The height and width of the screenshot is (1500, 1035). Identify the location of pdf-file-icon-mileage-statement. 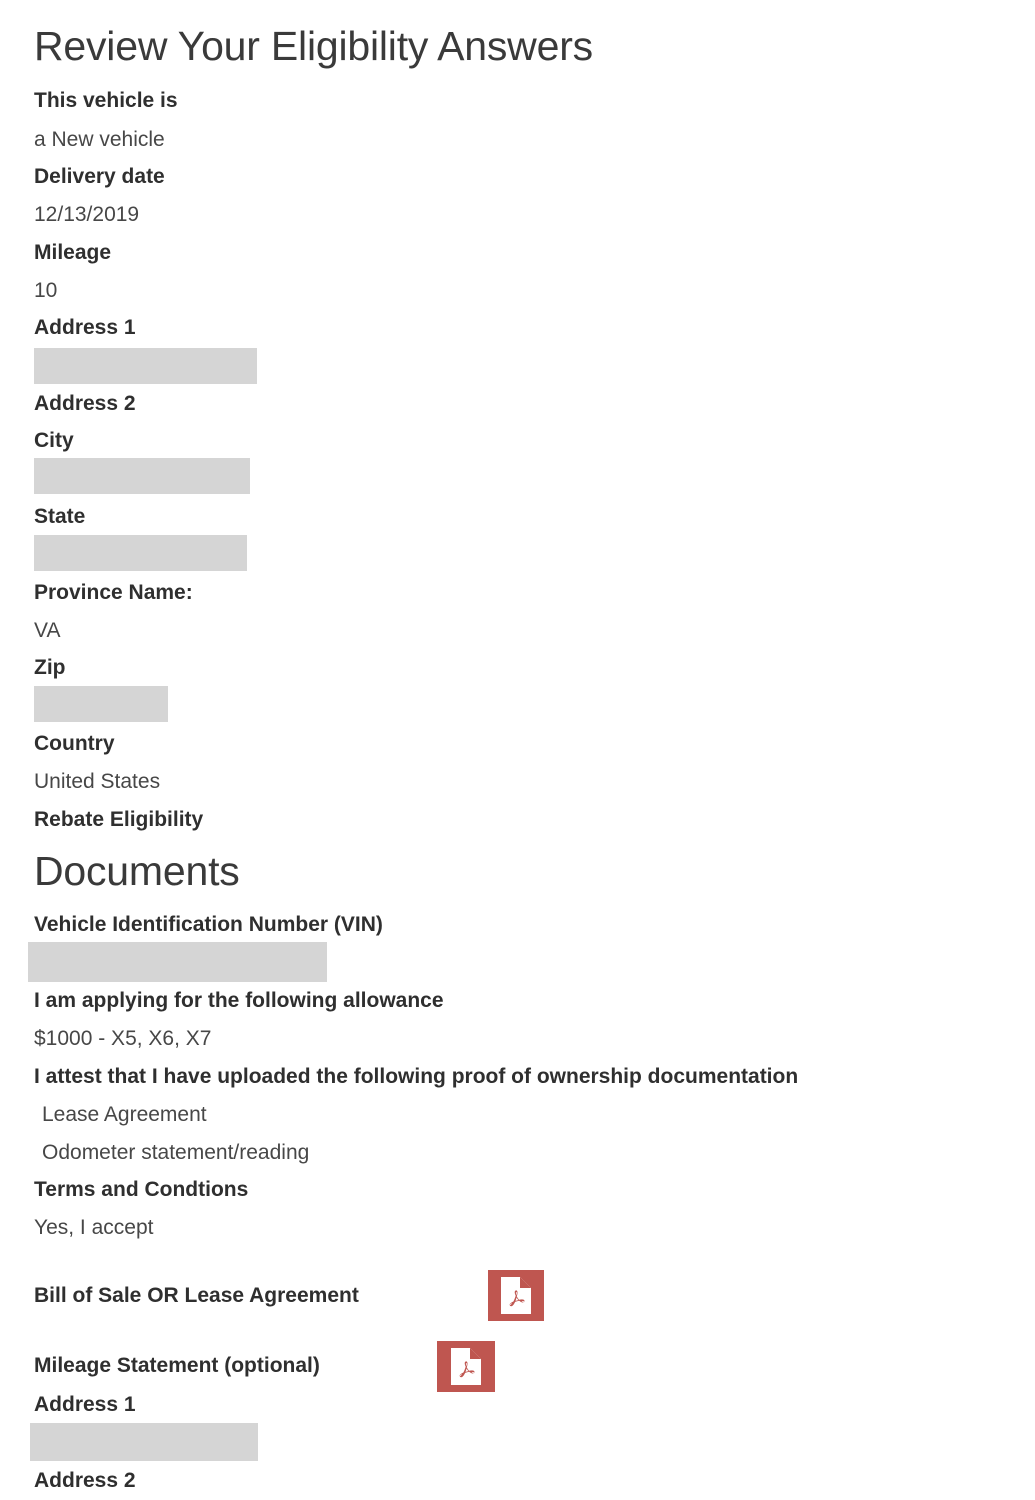
(466, 1366).